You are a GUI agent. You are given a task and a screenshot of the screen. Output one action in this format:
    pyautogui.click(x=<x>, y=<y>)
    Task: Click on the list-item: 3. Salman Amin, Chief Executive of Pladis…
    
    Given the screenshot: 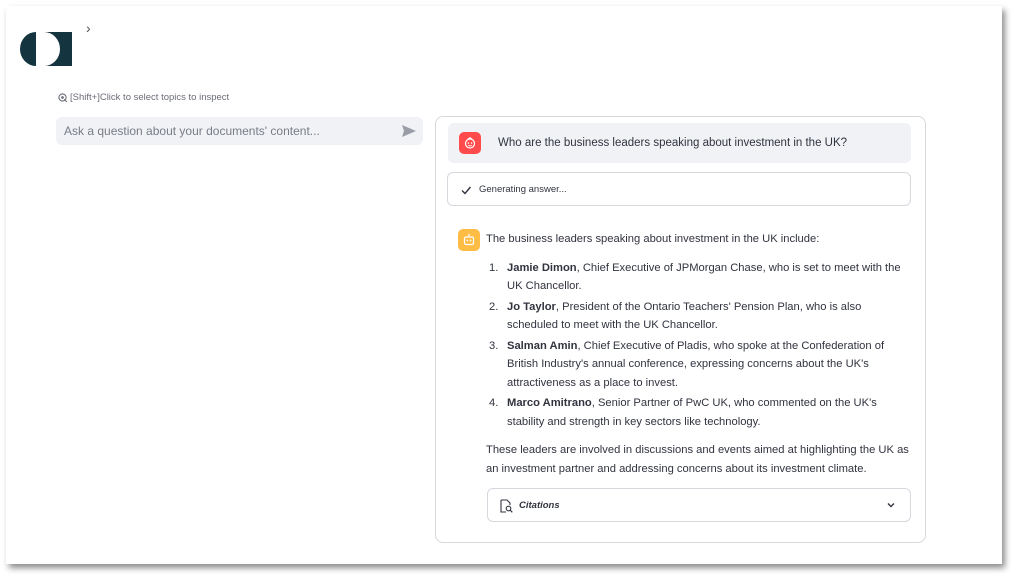 What is the action you would take?
    pyautogui.click(x=698, y=365)
    